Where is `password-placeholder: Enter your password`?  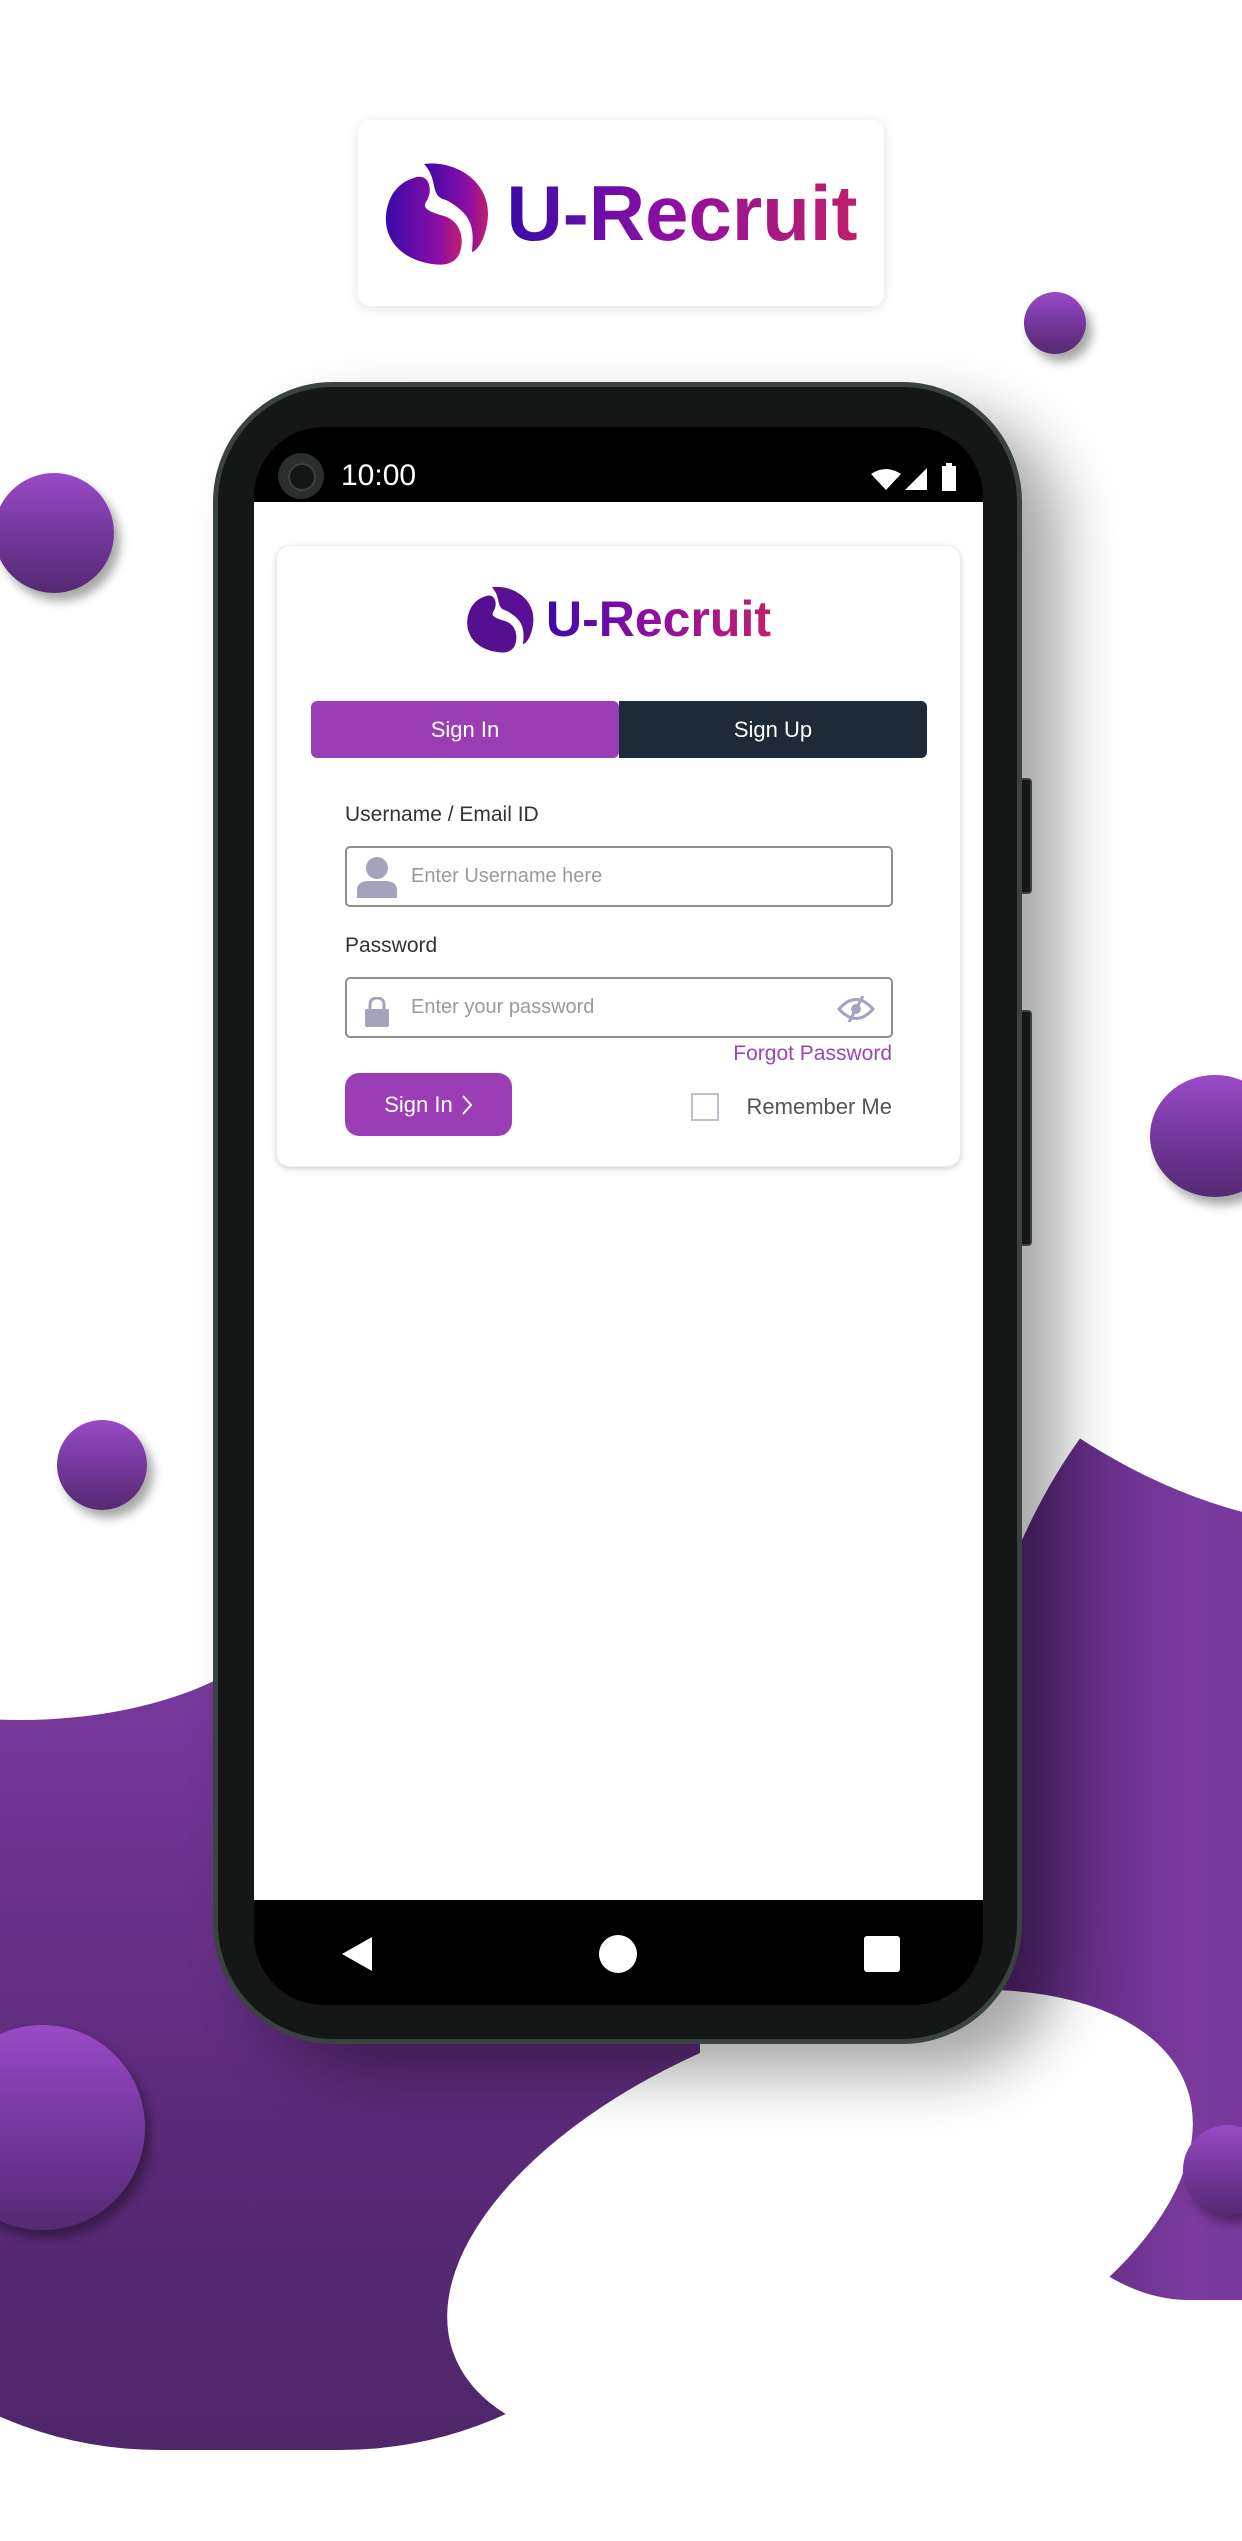
password-placeholder: Enter your password is located at coordinates (503, 1007).